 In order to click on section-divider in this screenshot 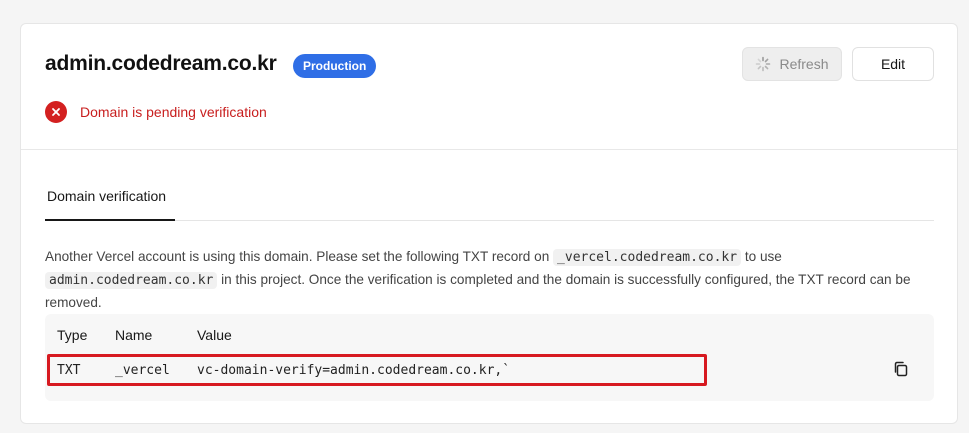, I will do `click(489, 149)`.